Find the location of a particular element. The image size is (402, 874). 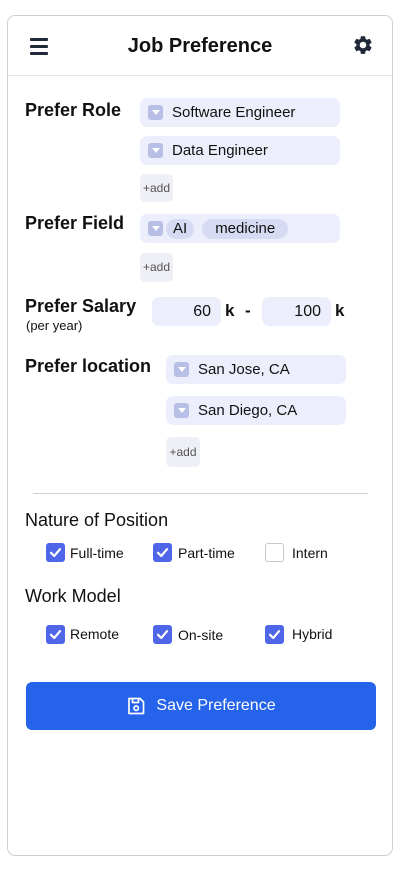

header: Job Preference is located at coordinates (200, 46).